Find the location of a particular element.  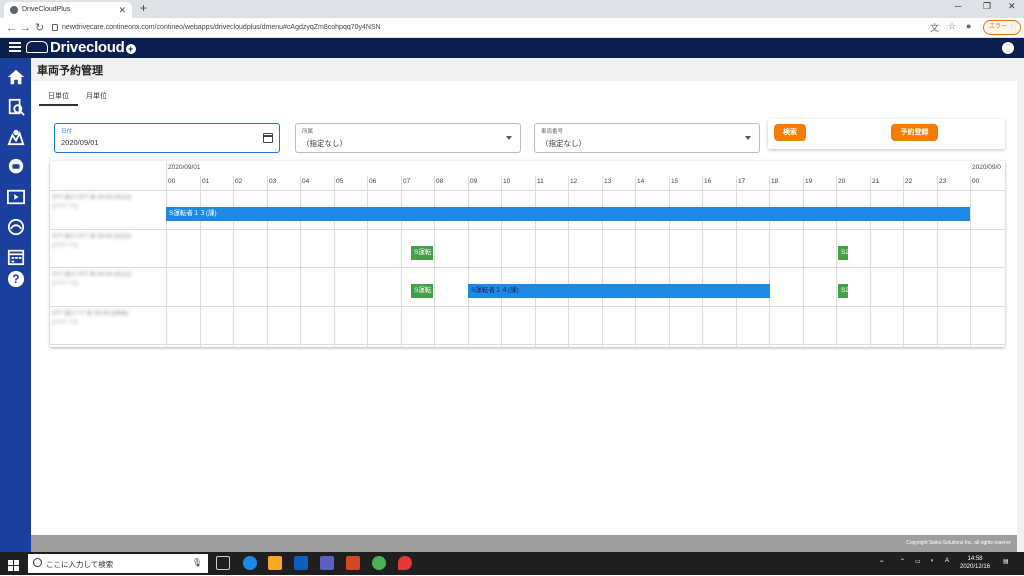

browser-tab-title: DriveCloudPlus is located at coordinates (46, 9).